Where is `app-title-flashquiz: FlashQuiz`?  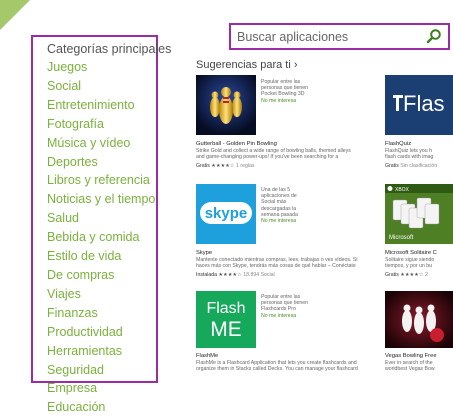
app-title-flashquiz: FlashQuiz is located at coordinates (398, 144).